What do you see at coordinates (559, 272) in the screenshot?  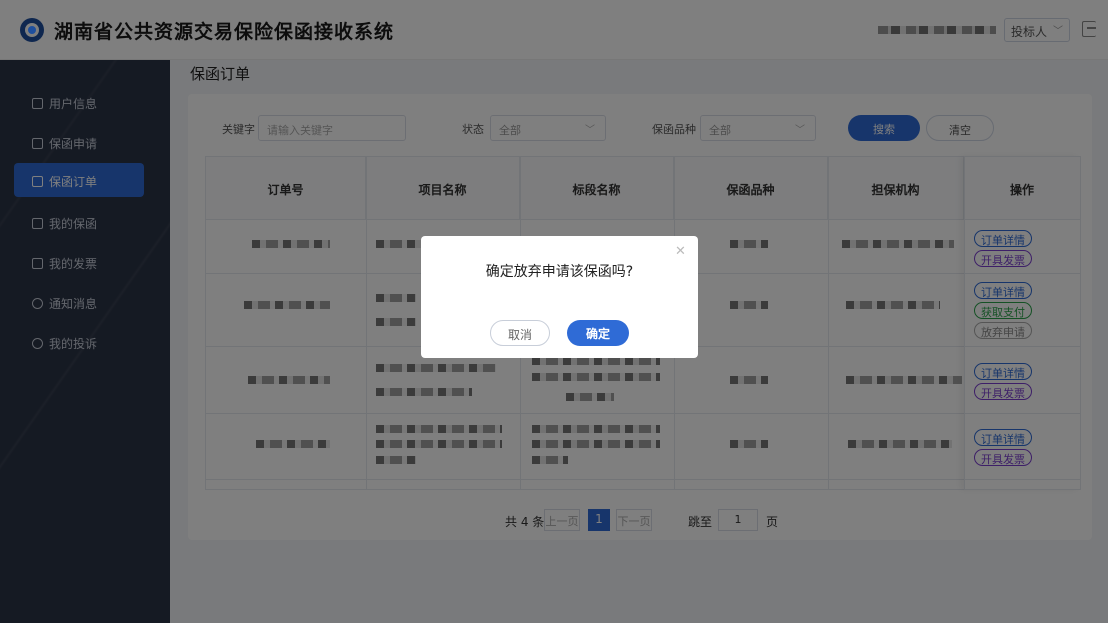 I see `dialog-message: 确定放弃申请该保函吗?` at bounding box center [559, 272].